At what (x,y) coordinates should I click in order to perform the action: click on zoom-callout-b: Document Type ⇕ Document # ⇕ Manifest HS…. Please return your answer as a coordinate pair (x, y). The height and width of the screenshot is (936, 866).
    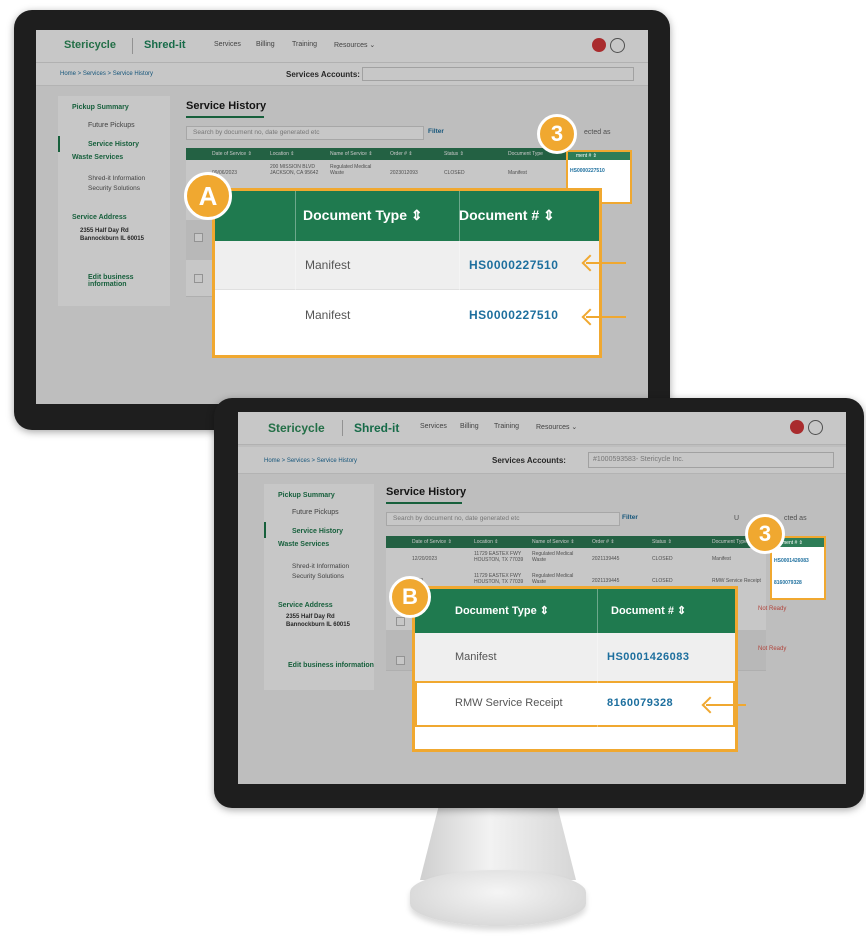
    Looking at the image, I should click on (575, 669).